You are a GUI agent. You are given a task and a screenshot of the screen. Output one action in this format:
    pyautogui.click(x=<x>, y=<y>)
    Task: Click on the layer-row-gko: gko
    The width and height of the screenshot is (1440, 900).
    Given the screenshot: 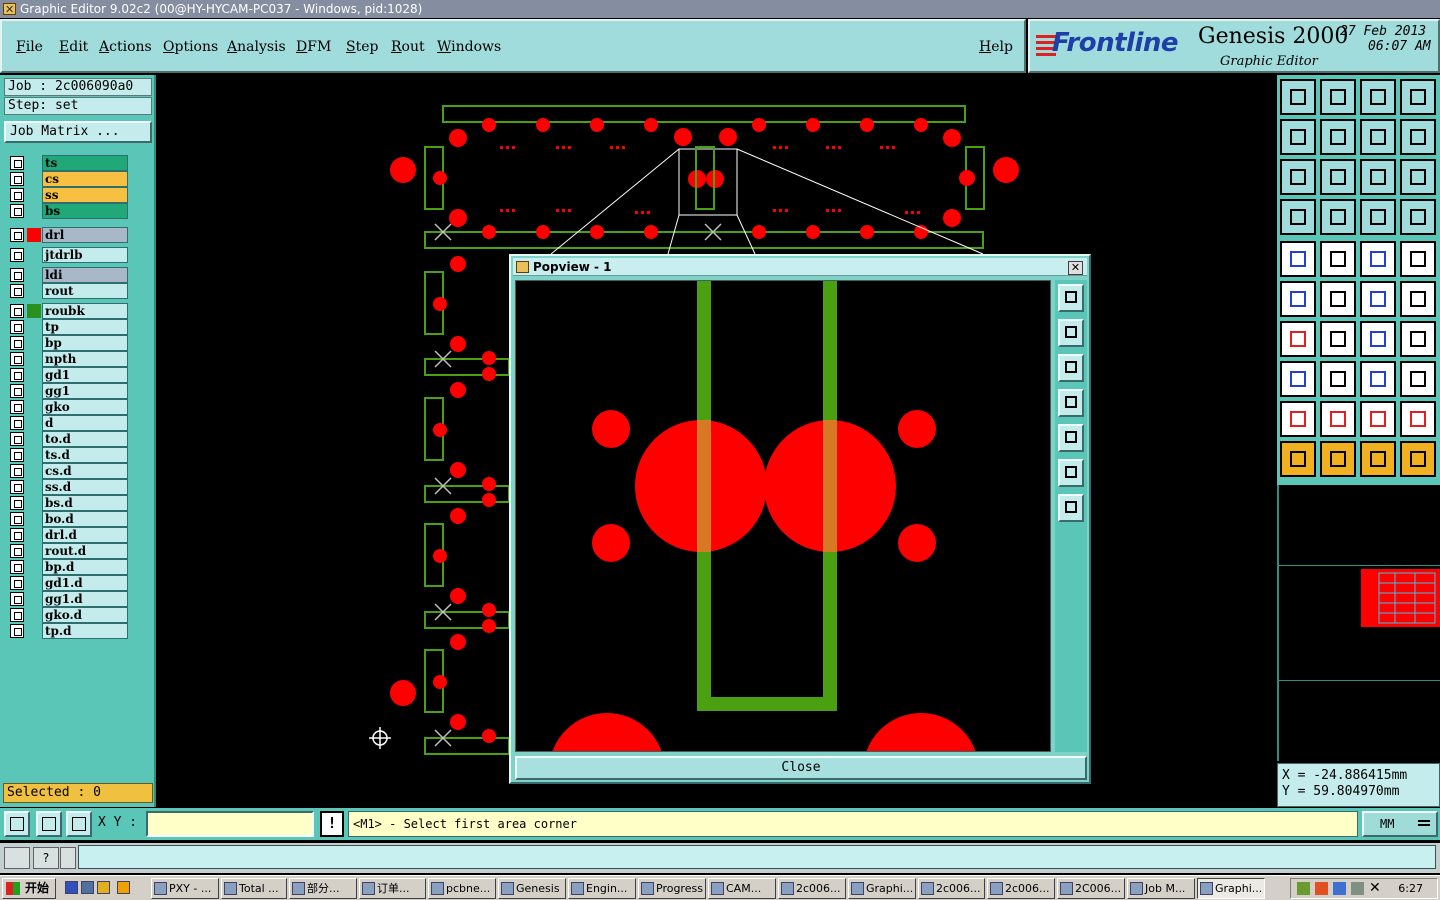 What is the action you would take?
    pyautogui.click(x=67, y=407)
    